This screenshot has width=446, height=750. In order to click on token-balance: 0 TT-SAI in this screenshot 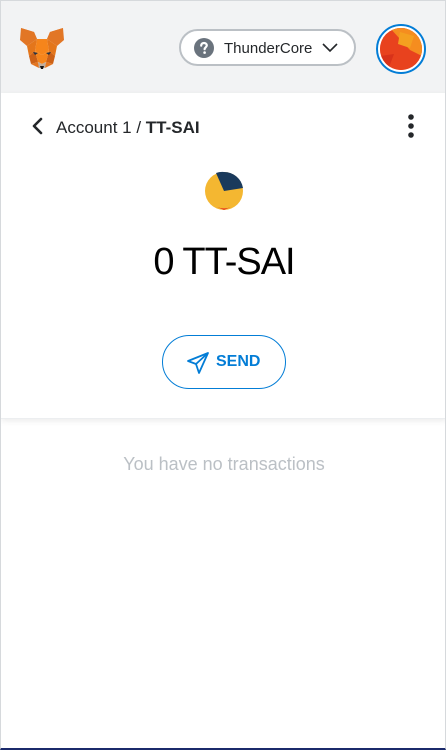, I will do `click(224, 262)`.